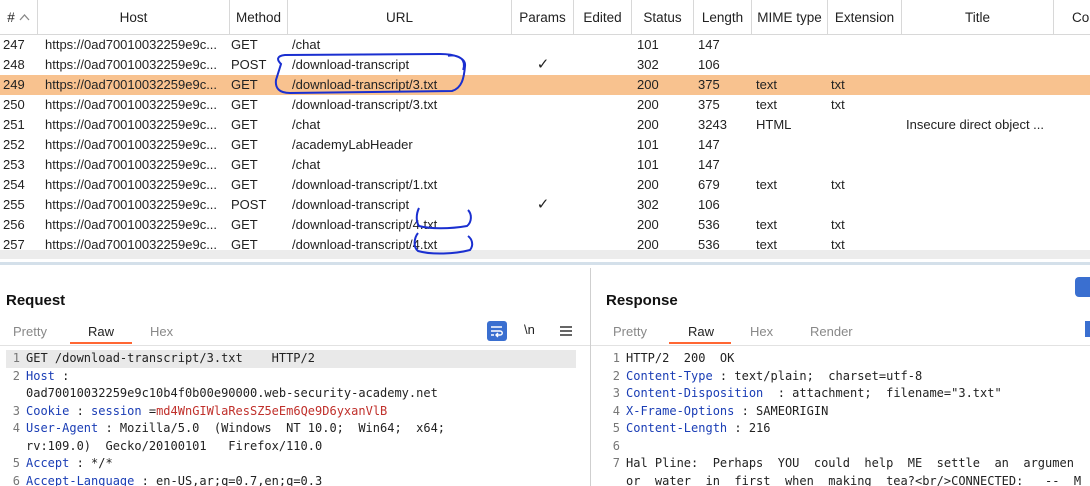 The image size is (1090, 486). I want to click on cell-url: /chat, so click(306, 124).